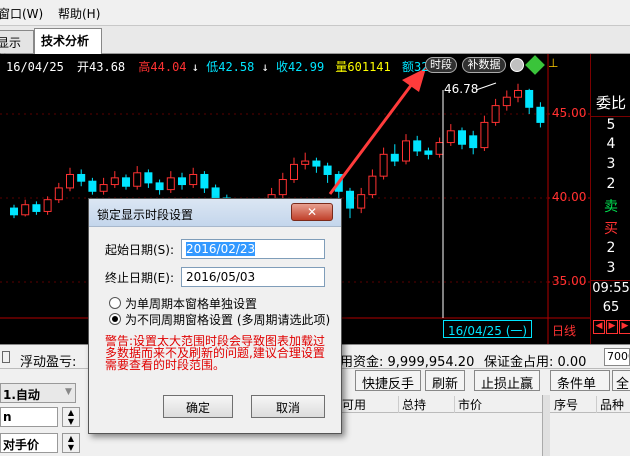 This screenshot has width=630, height=456. Describe the element at coordinates (35, 67) in the screenshot. I see `info-date: 16/04/25` at that location.